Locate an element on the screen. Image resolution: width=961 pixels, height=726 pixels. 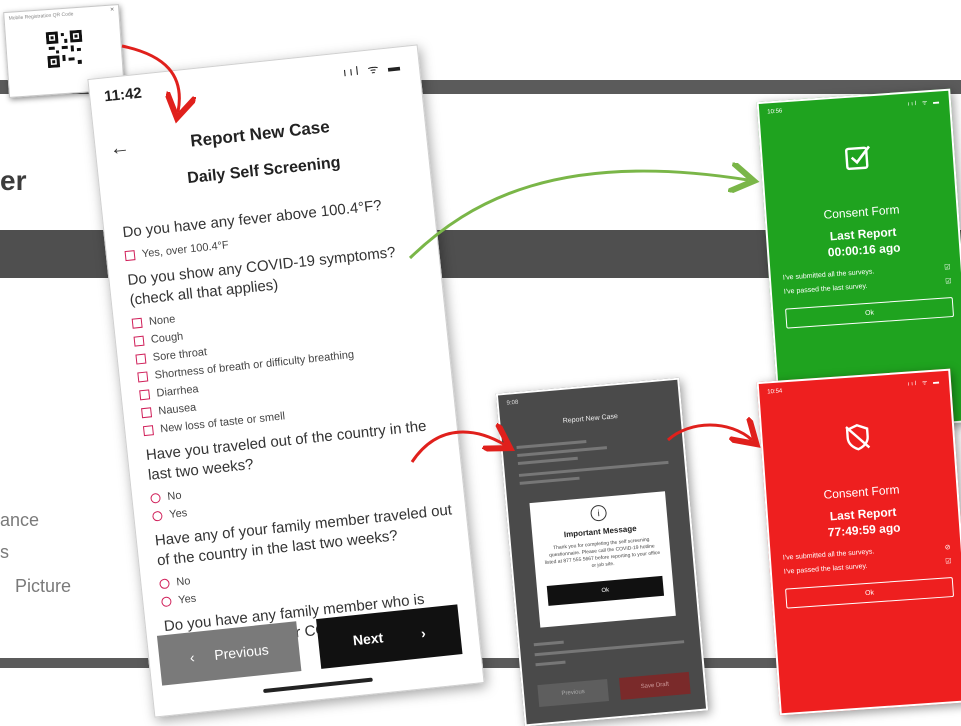
arrow-modal-to-red is located at coordinates (709, 432).